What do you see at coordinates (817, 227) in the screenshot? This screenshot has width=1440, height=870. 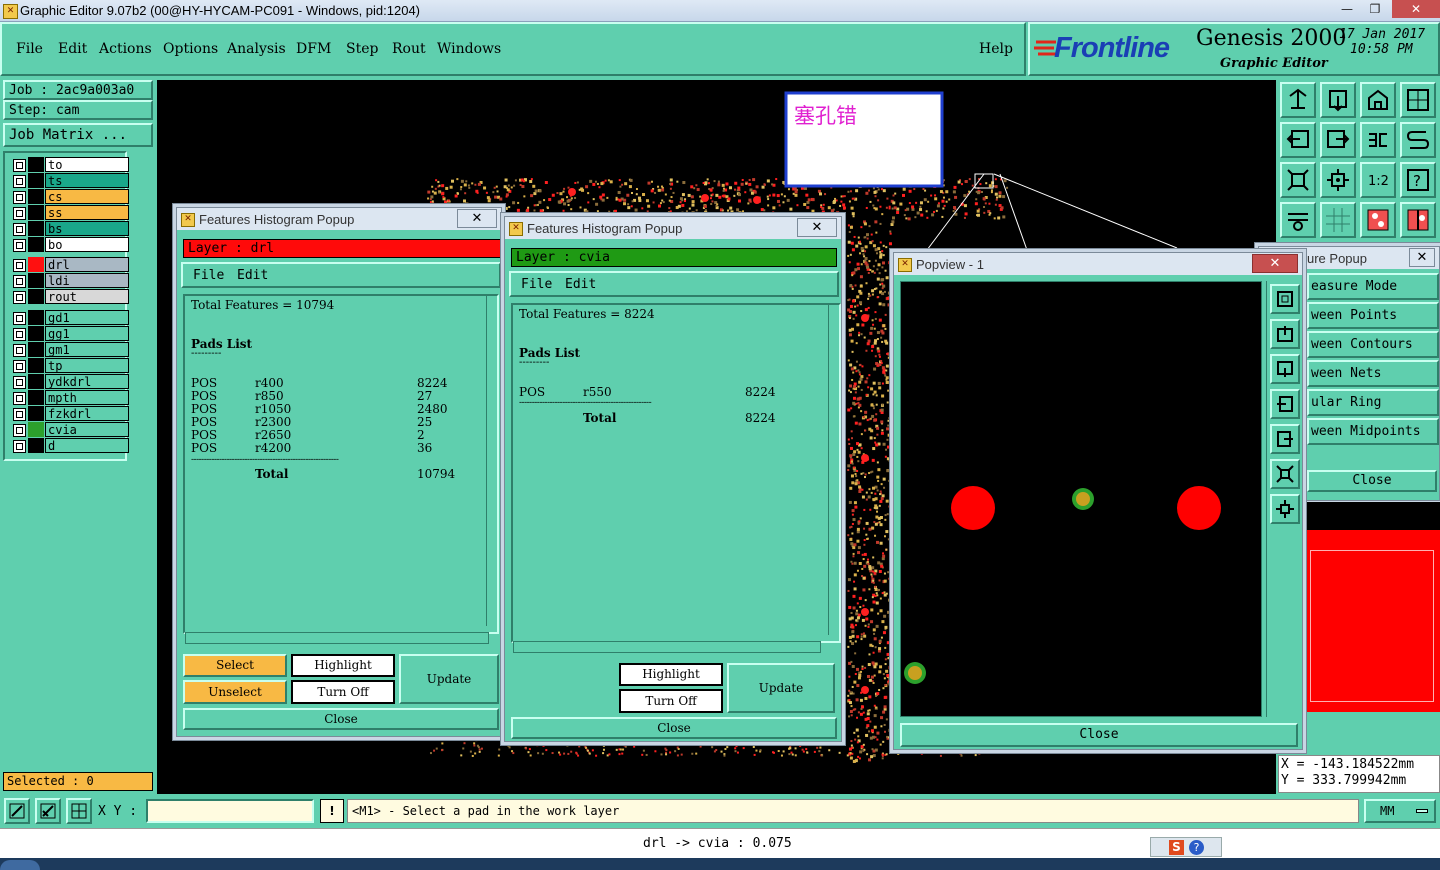 I see `histogram-cvia-close-icon: ✕` at bounding box center [817, 227].